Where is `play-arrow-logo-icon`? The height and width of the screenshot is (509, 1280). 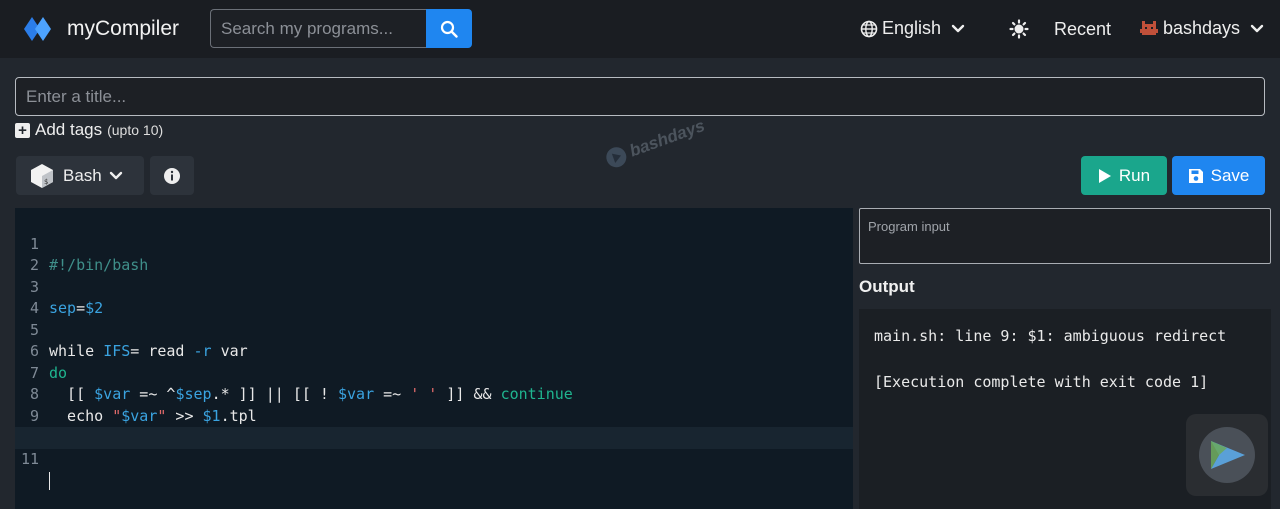 play-arrow-logo-icon is located at coordinates (1227, 455).